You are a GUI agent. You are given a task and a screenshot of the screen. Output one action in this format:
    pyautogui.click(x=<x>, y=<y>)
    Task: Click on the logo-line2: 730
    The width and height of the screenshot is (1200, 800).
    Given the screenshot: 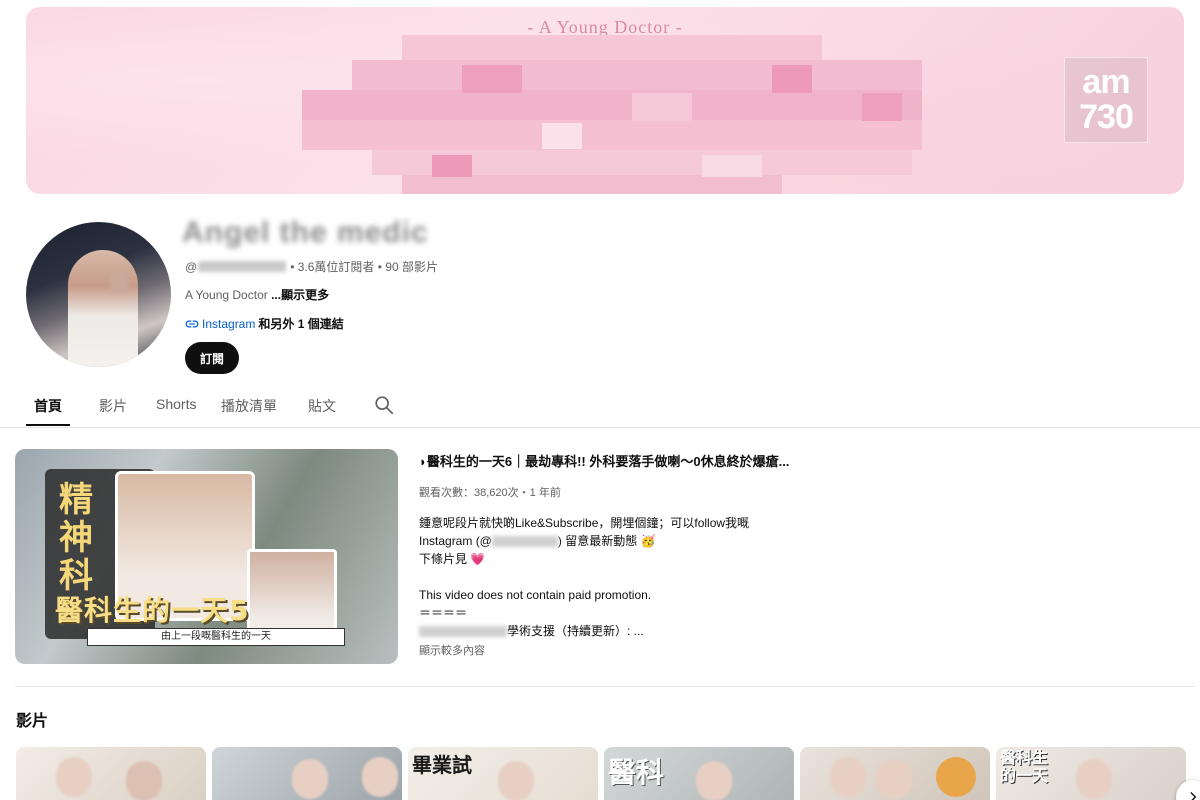 What is the action you would take?
    pyautogui.click(x=1106, y=117)
    